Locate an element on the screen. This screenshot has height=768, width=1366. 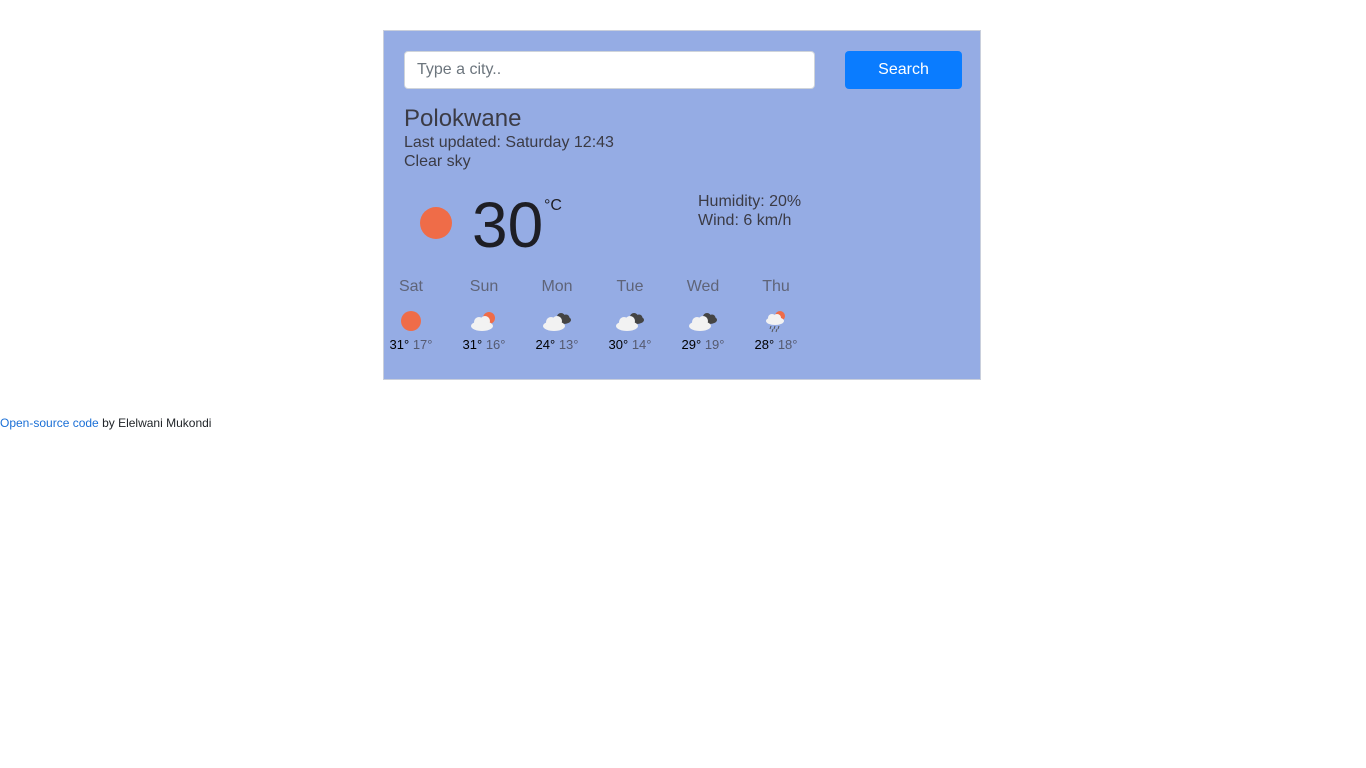
wind: Wind: 6 km/h is located at coordinates (745, 220).